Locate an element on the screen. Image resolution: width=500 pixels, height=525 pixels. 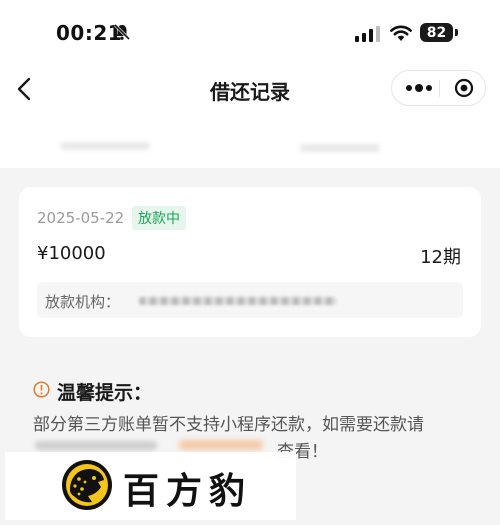
leopard-logo is located at coordinates (87, 485).